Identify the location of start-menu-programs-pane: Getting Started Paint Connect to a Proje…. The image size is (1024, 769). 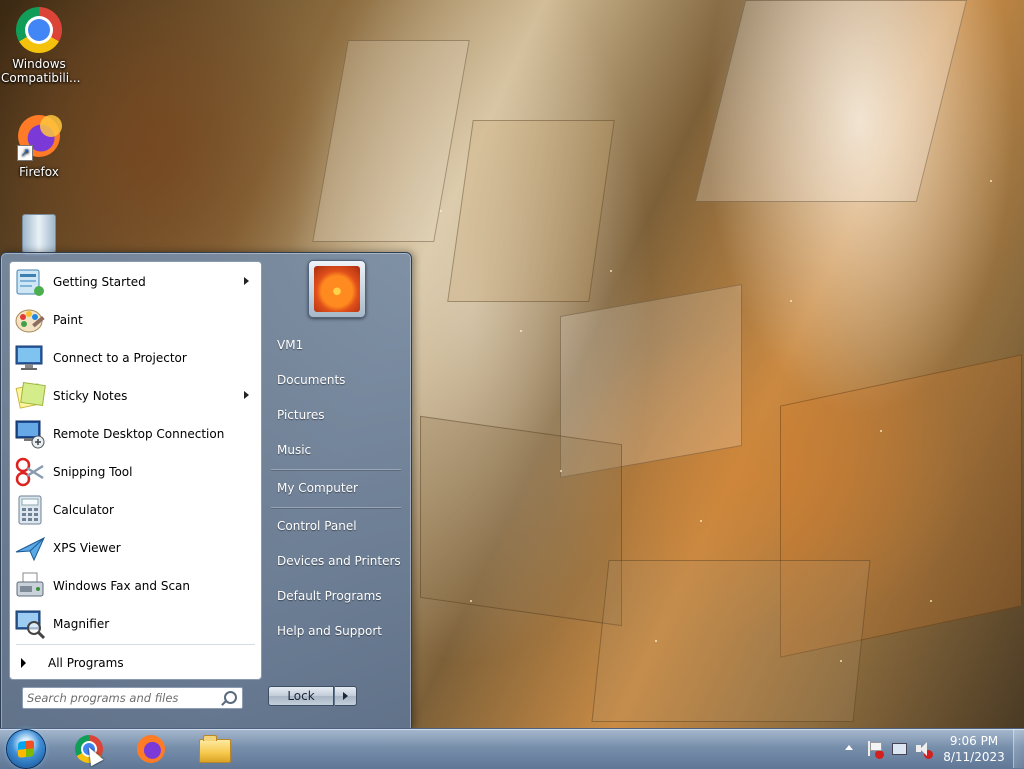
(135, 470).